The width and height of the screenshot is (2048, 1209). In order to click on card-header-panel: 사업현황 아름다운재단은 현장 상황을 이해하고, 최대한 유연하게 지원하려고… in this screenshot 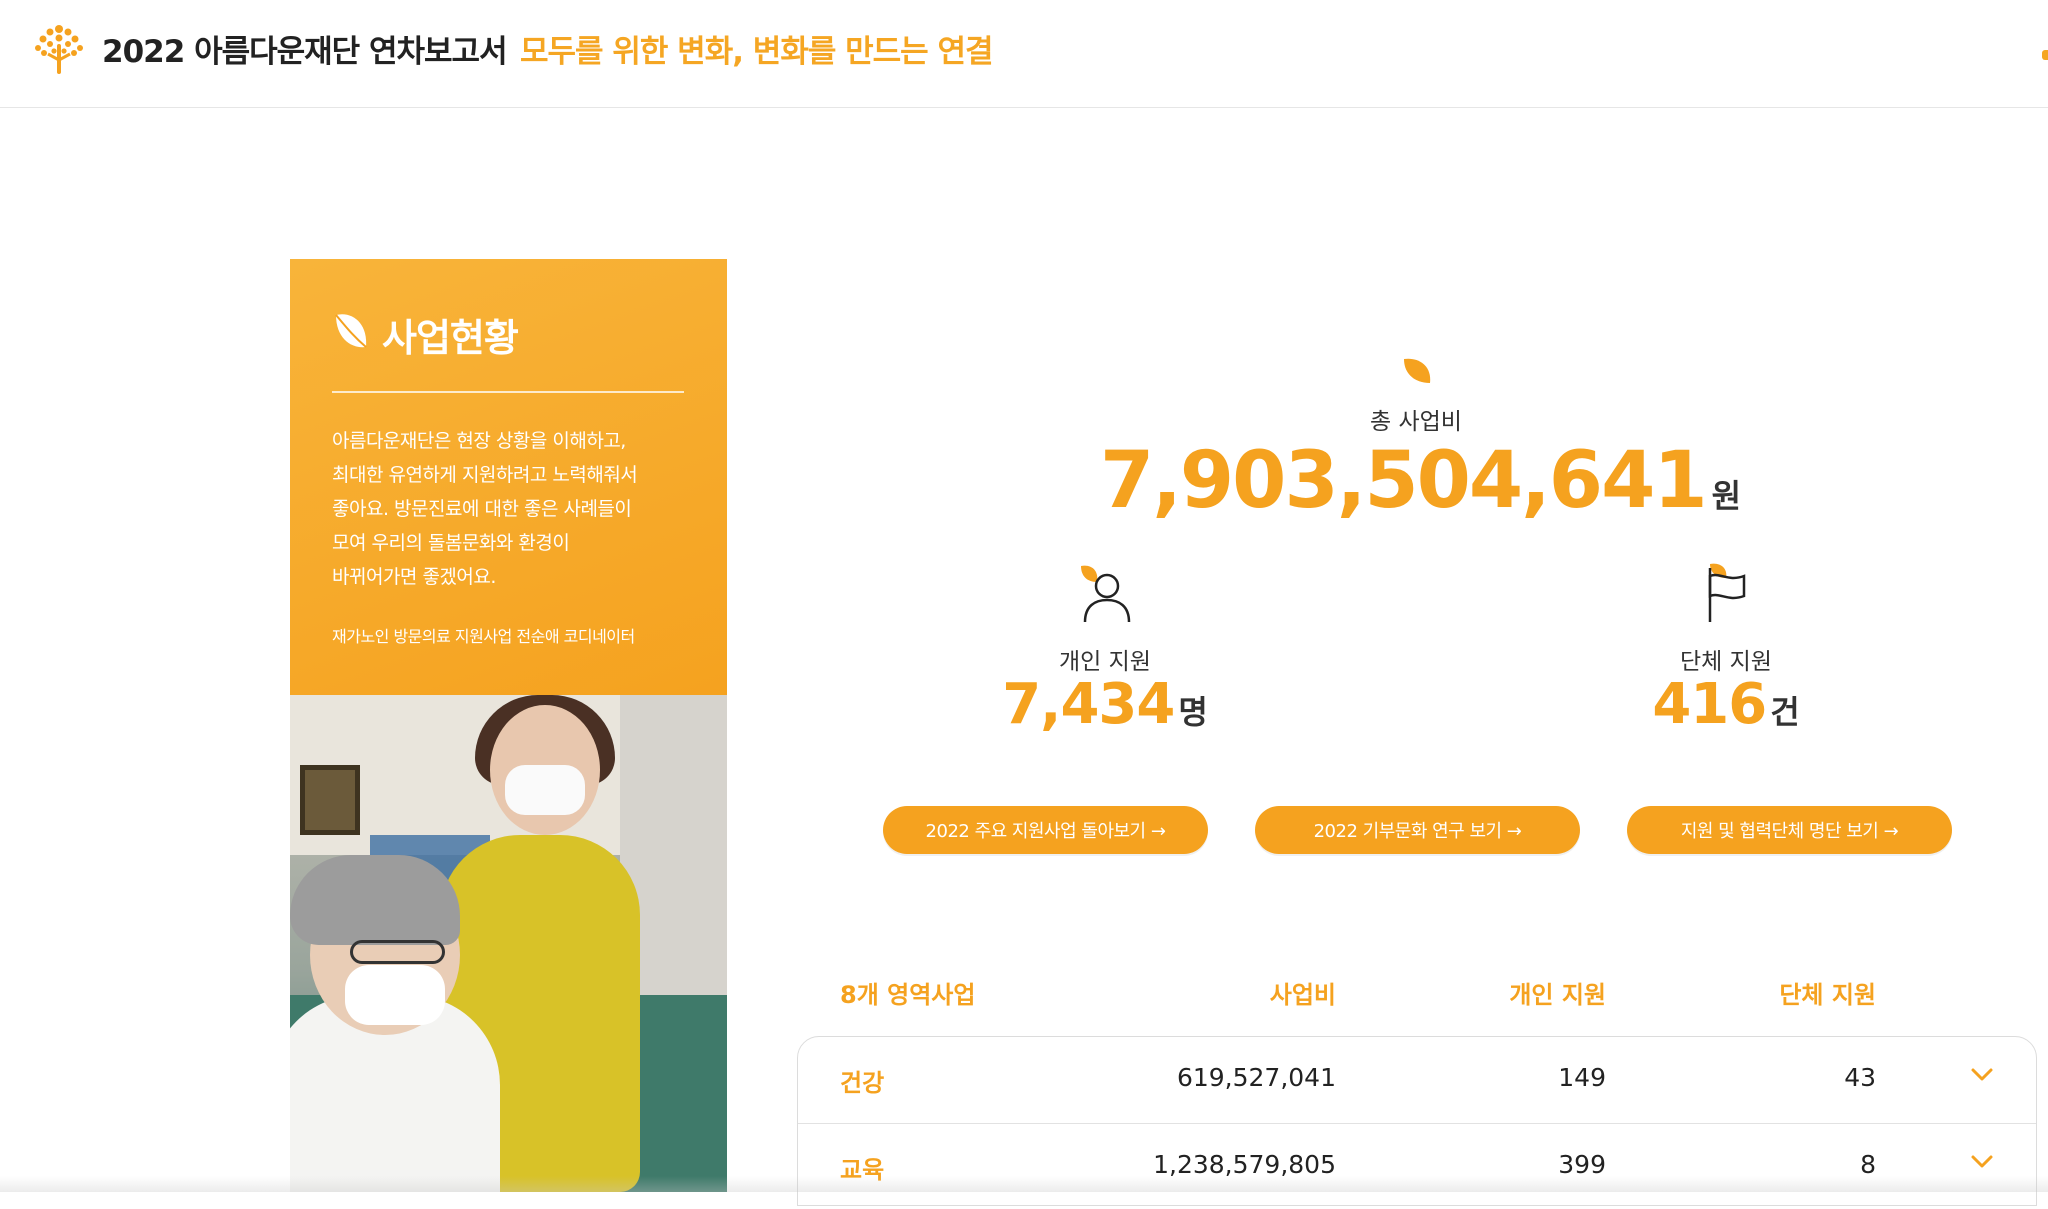, I will do `click(508, 477)`.